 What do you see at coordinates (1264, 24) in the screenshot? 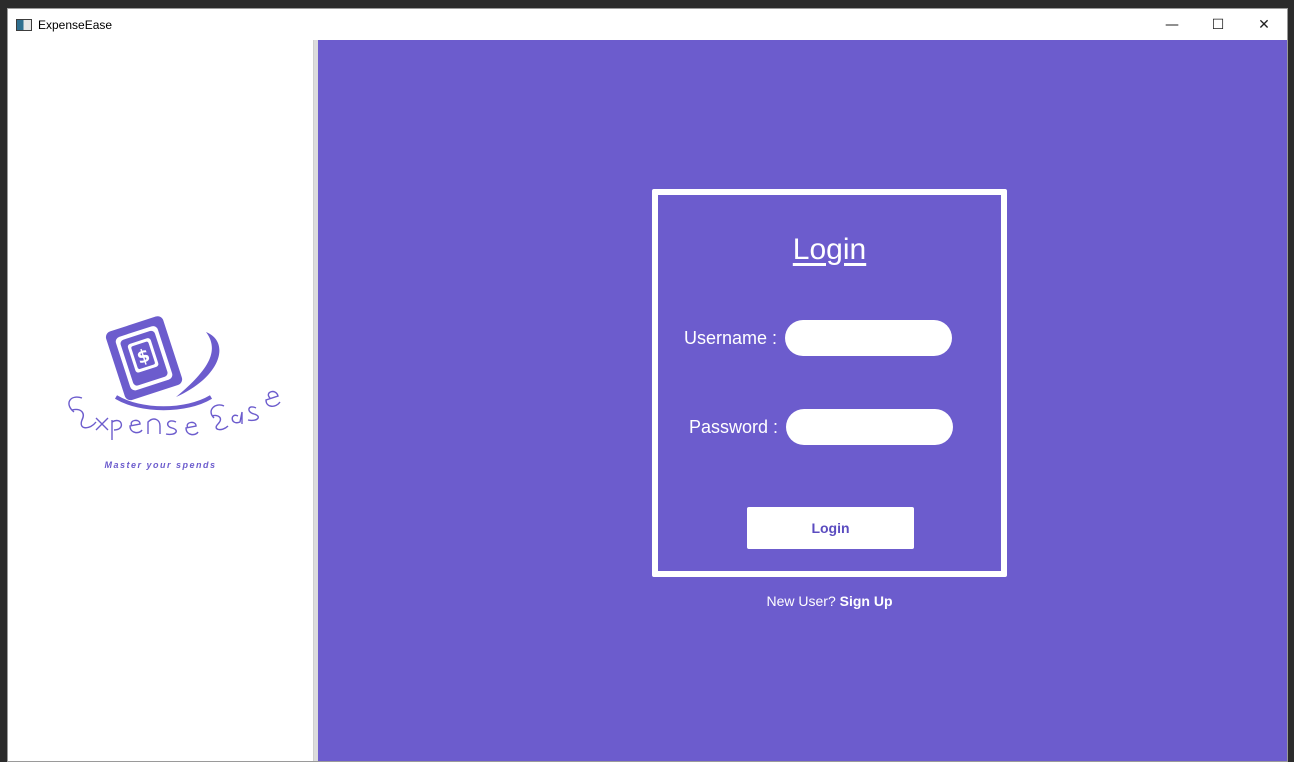
I see `close-button: ✕` at bounding box center [1264, 24].